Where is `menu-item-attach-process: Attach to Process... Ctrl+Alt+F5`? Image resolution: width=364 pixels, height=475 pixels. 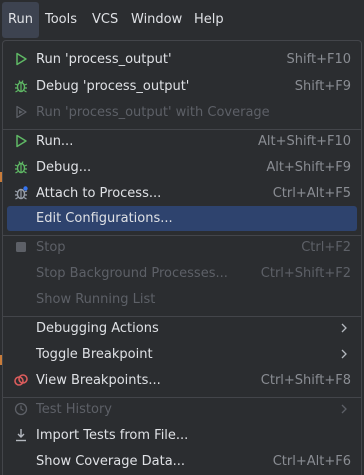 menu-item-attach-process: Attach to Process... Ctrl+Alt+F5 is located at coordinates (182, 193).